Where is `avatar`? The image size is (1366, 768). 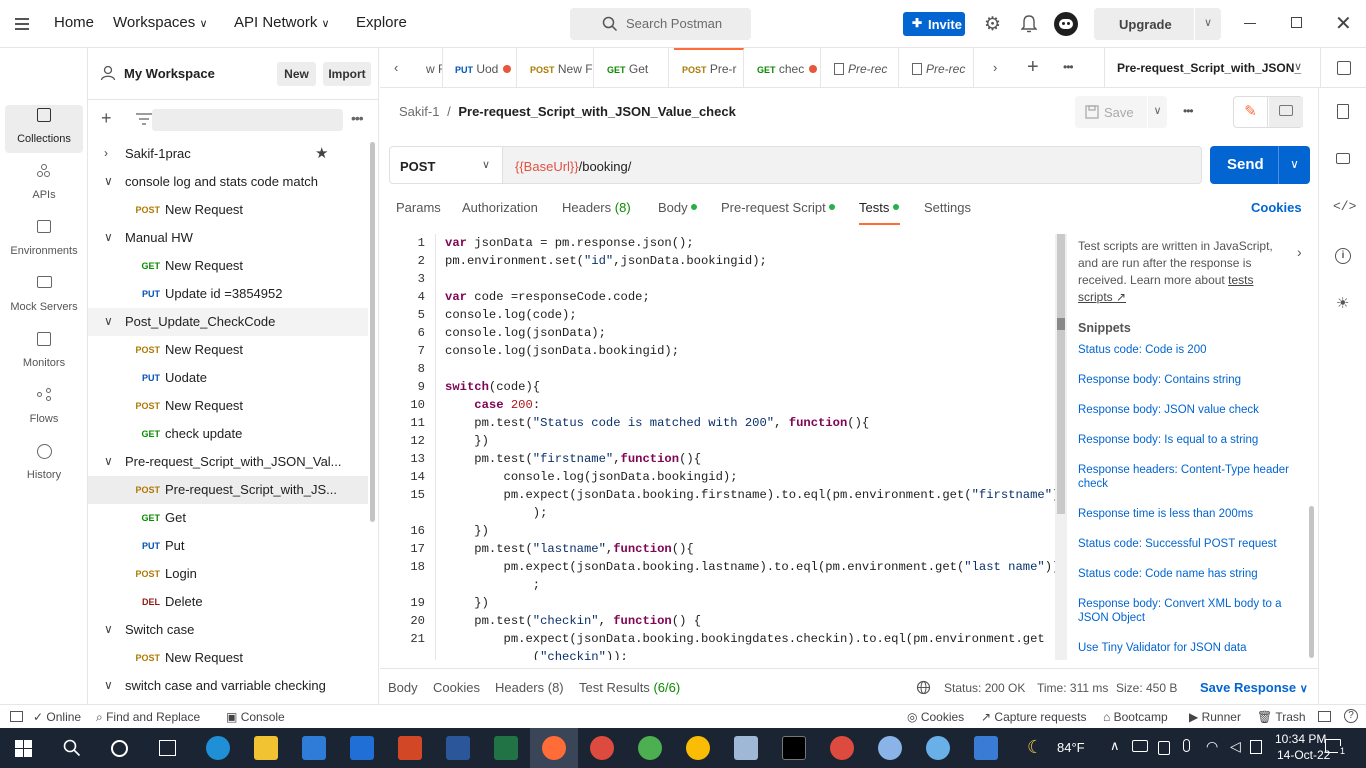
avatar is located at coordinates (1066, 24).